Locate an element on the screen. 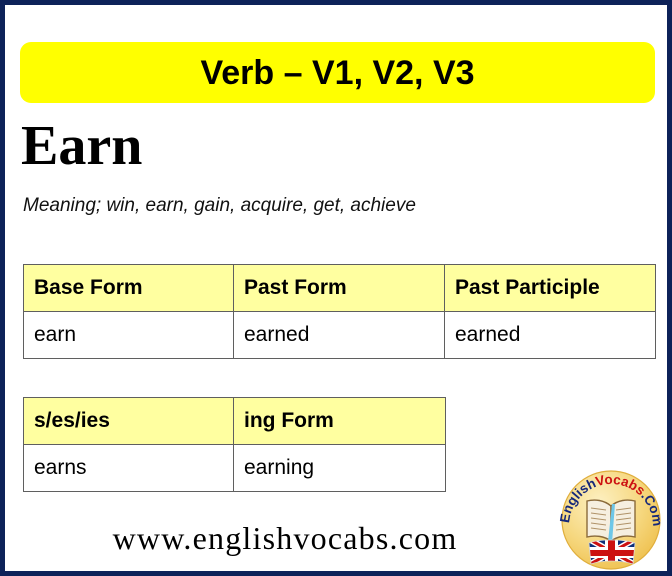  cell-s-es-ies: earns is located at coordinates (128, 468).